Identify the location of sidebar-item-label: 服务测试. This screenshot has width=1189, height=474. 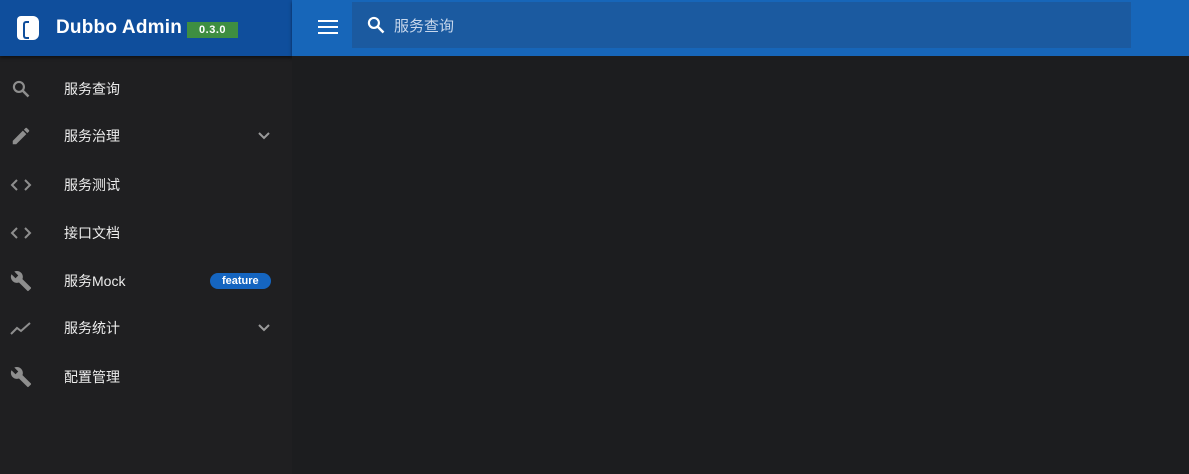
(92, 185).